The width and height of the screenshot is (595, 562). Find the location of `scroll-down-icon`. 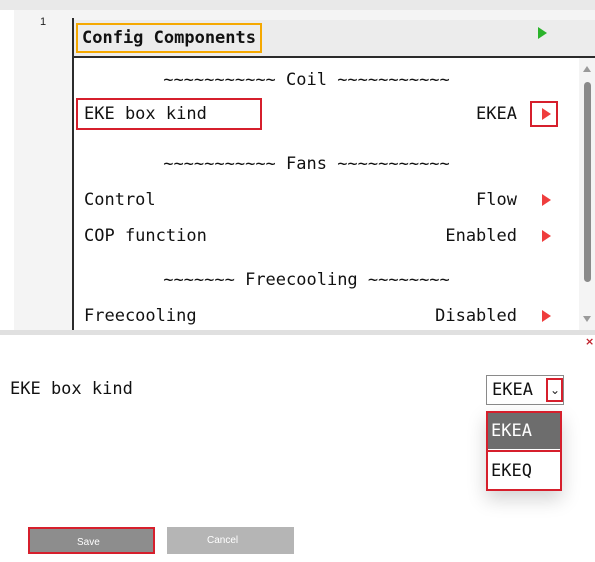

scroll-down-icon is located at coordinates (587, 319).